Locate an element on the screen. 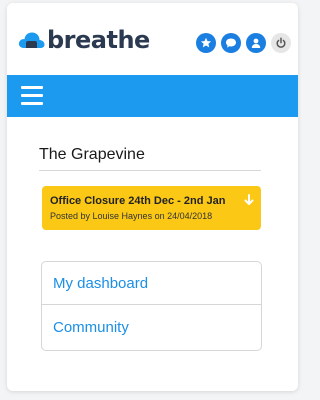 This screenshot has height=400, width=320. logout-button is located at coordinates (281, 43).